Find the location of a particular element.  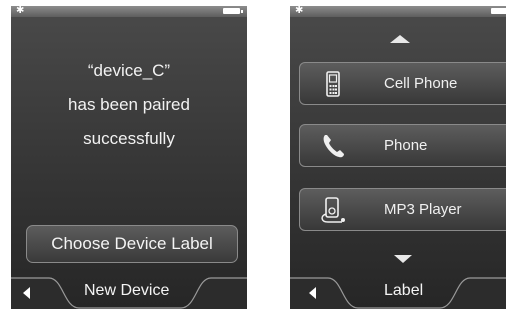

bottom-navigation-bar: Label is located at coordinates (398, 292).